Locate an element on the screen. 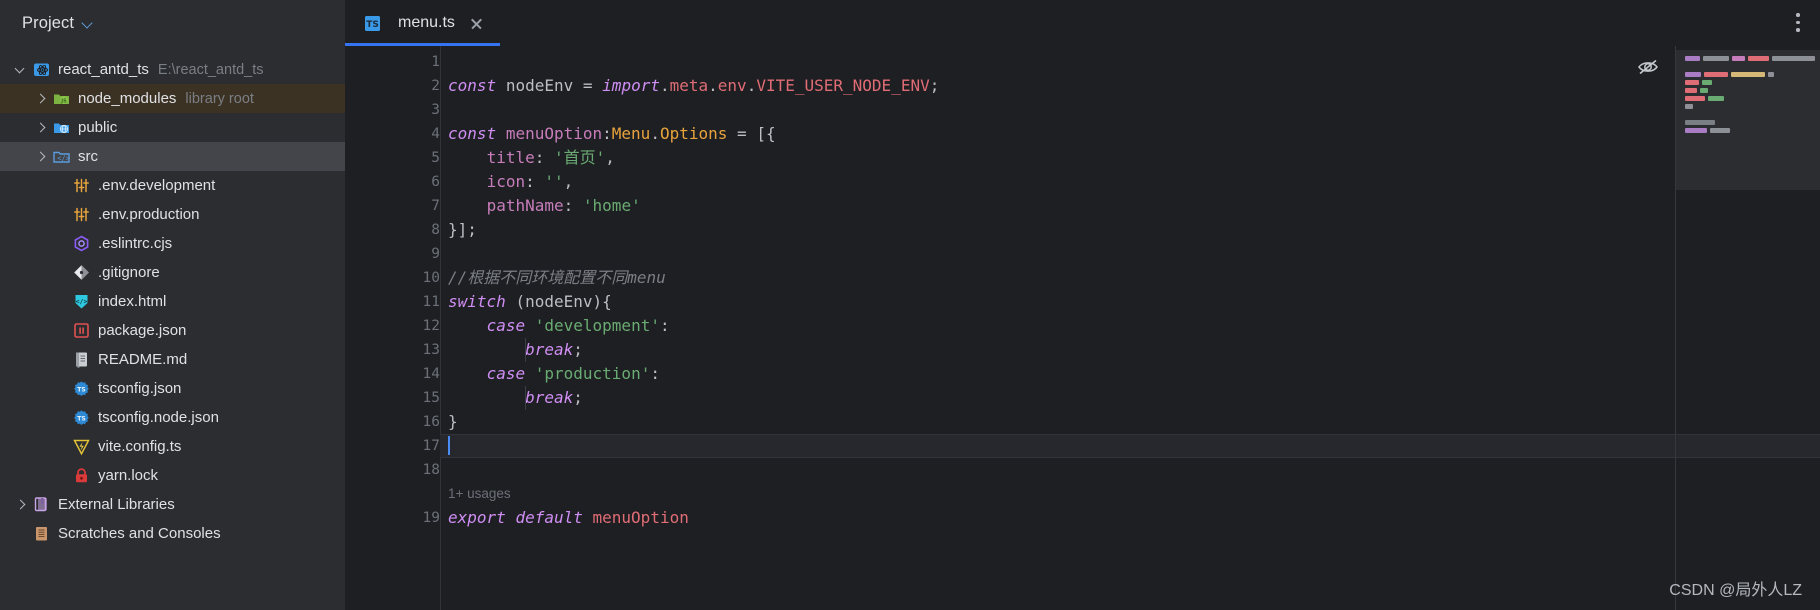  tree-item--gitignore: .gitignore is located at coordinates (172, 272).